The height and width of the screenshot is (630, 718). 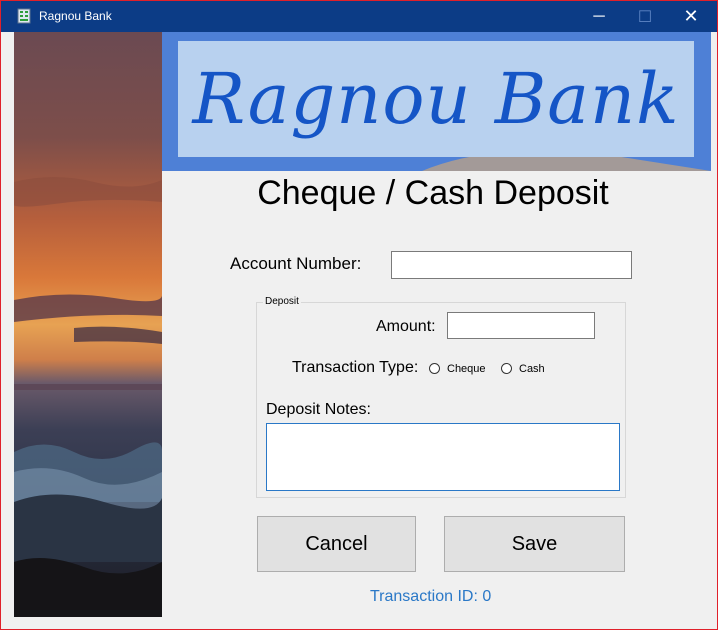 What do you see at coordinates (534, 544) in the screenshot?
I see `save-button: Save` at bounding box center [534, 544].